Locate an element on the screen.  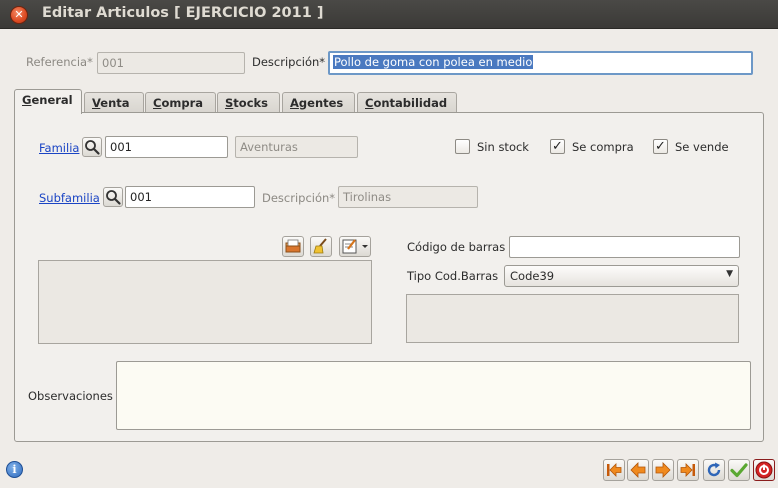
referencia-field: 001 is located at coordinates (171, 63).